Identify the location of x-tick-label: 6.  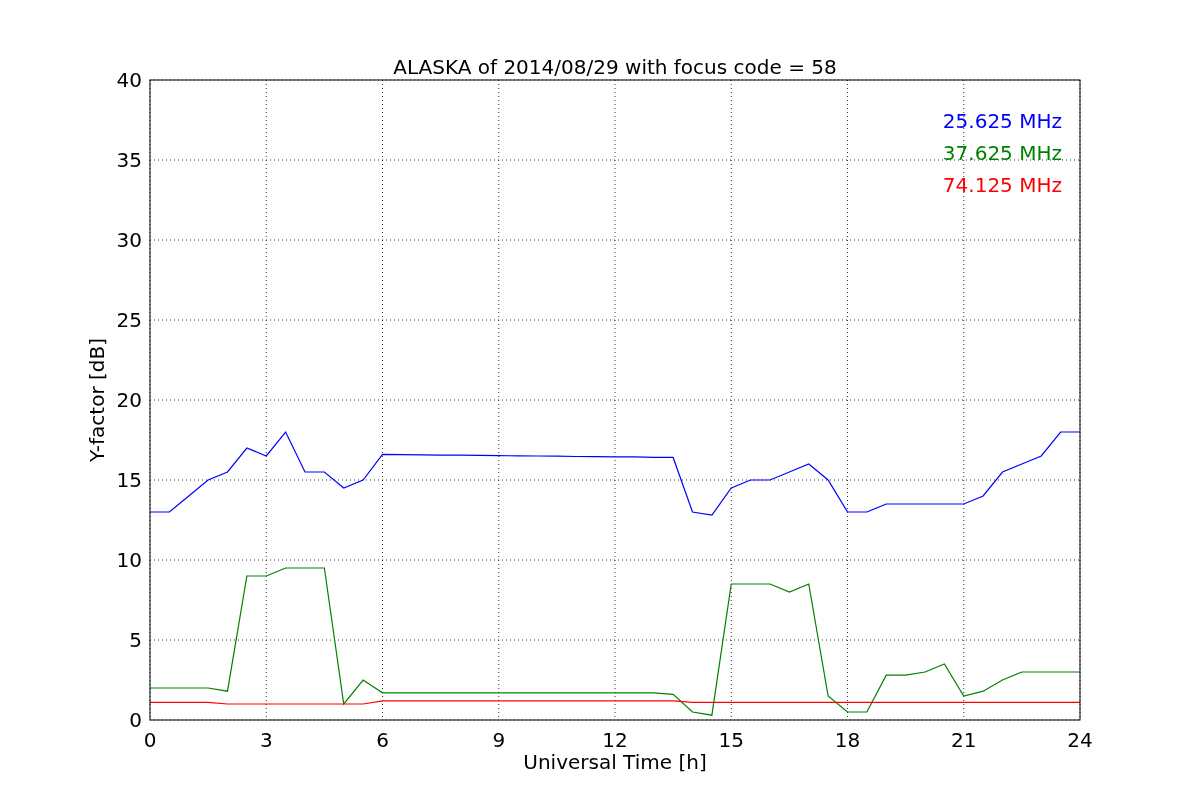
(382, 740).